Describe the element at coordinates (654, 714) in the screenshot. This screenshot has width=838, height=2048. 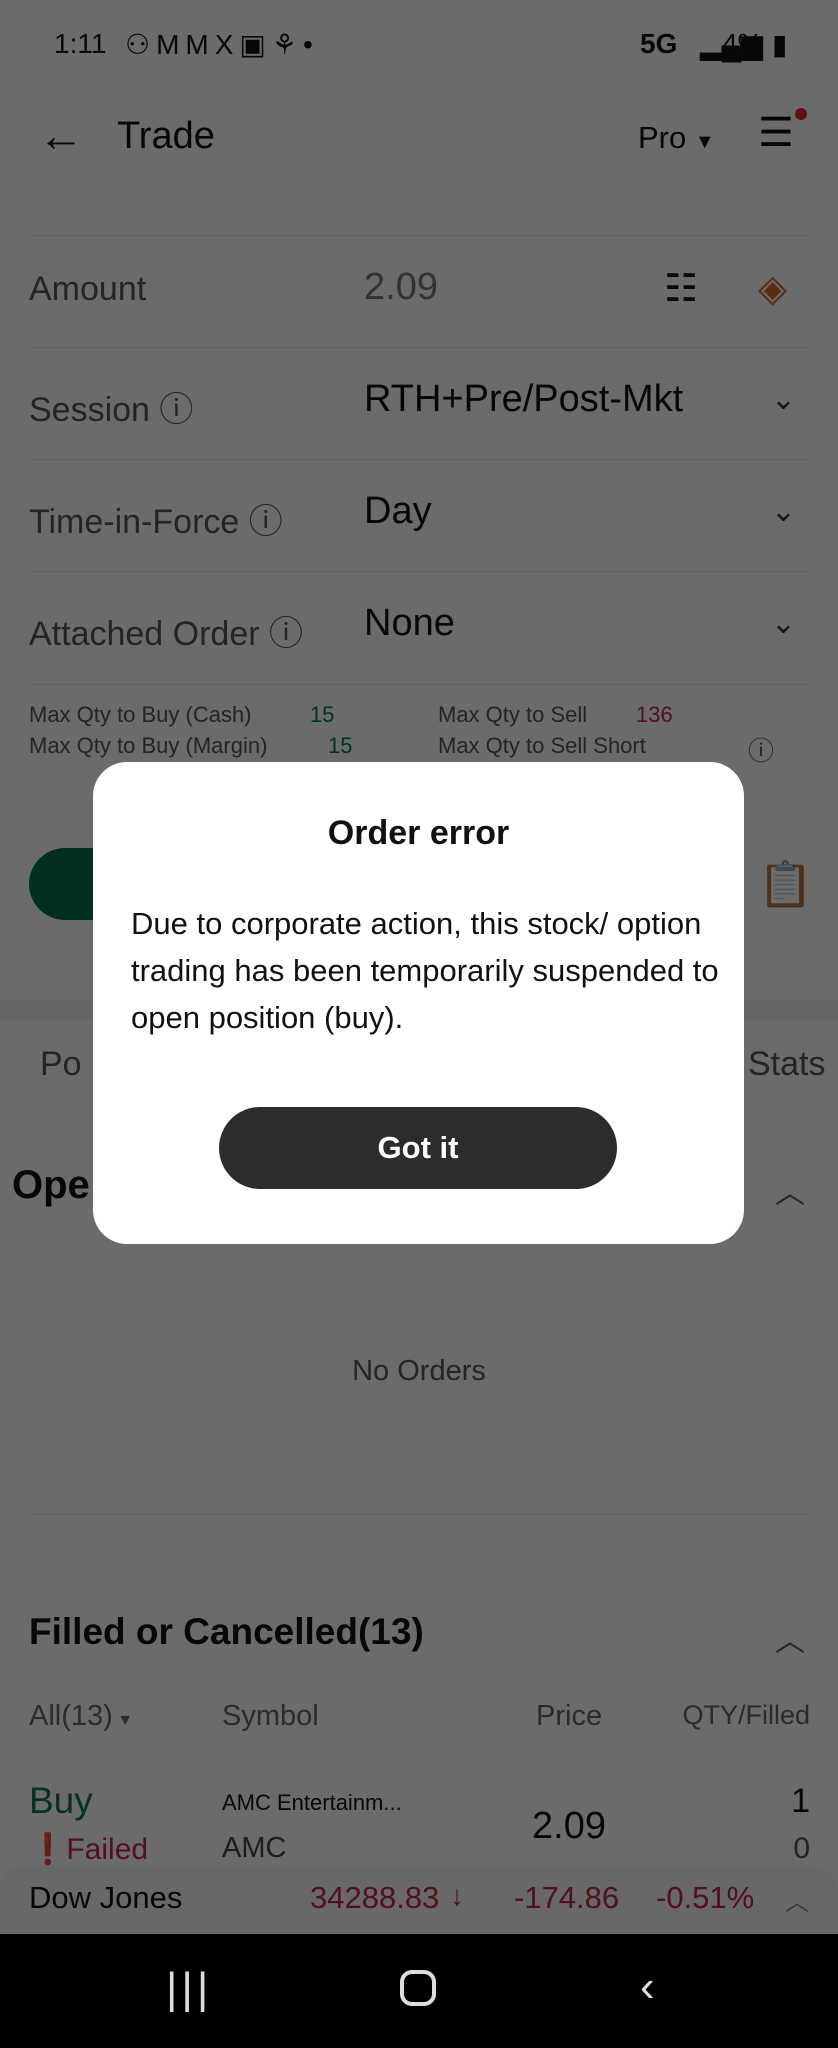
I see `max-sell-value: 136` at that location.